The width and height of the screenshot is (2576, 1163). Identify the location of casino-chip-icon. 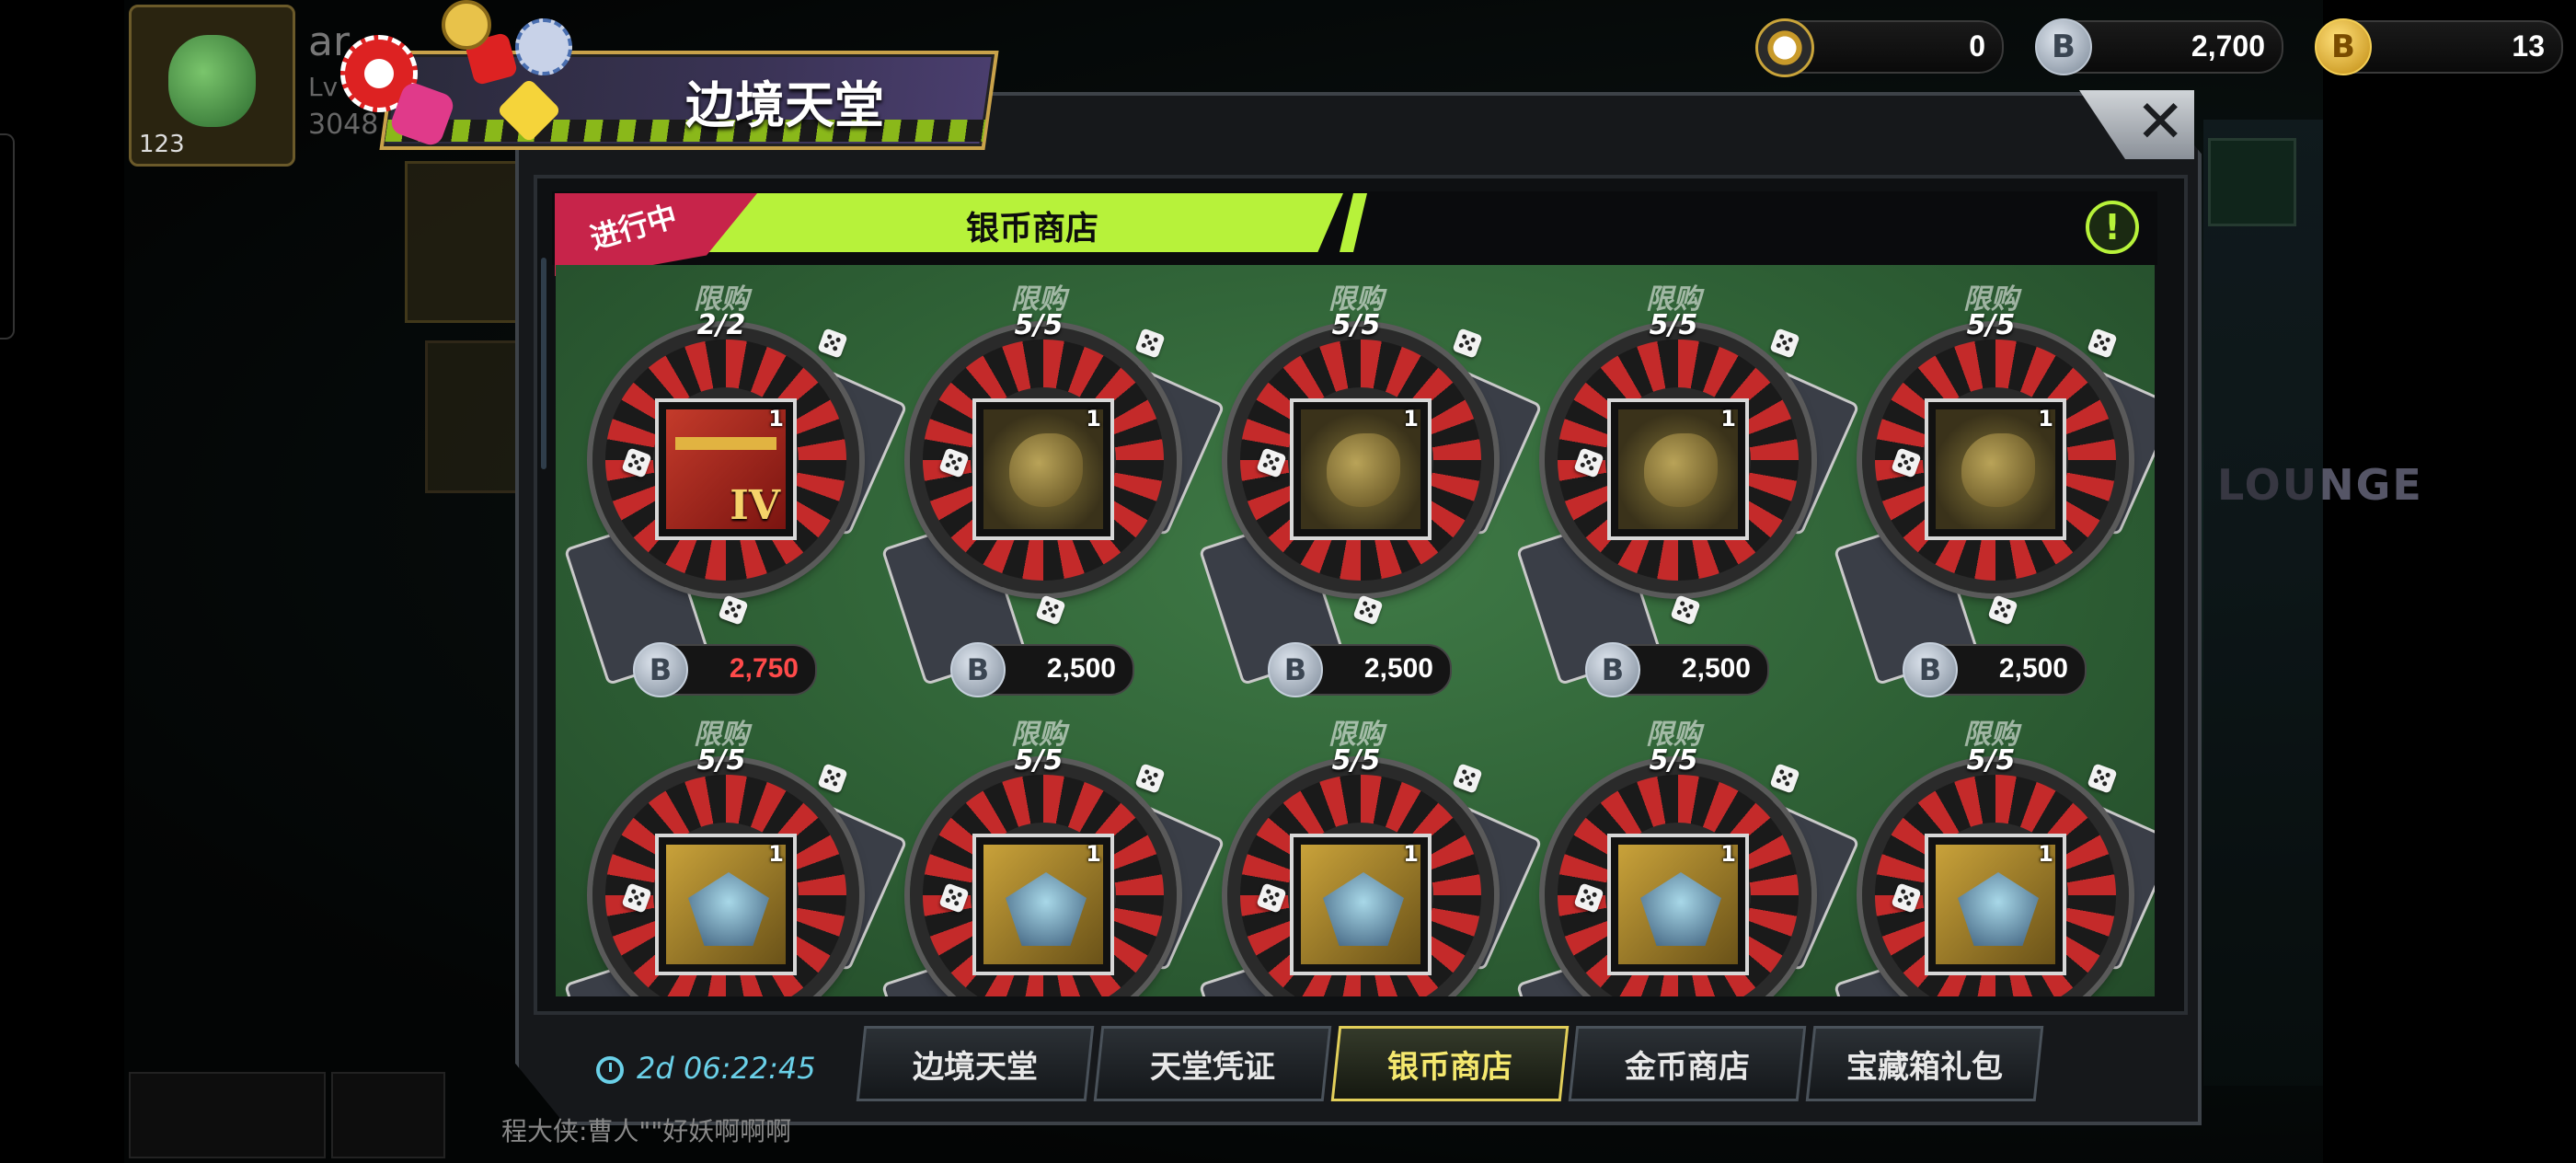
(1784, 47).